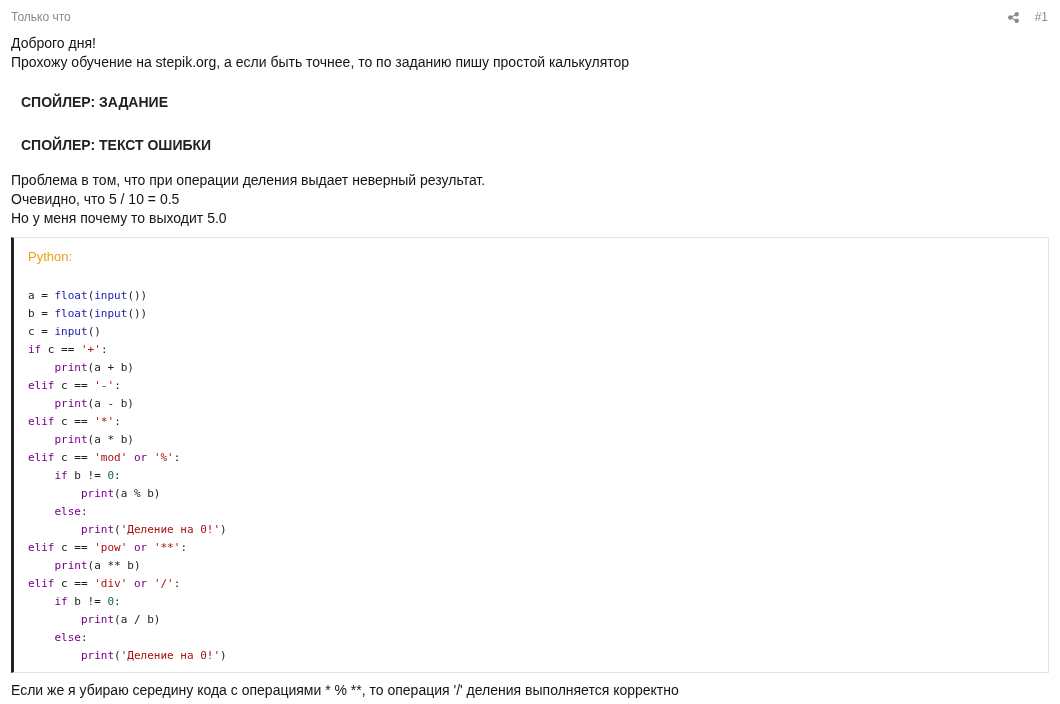 The image size is (1060, 704). I want to click on paragraph: Но у меня почему то выходит 5.0, so click(119, 218).